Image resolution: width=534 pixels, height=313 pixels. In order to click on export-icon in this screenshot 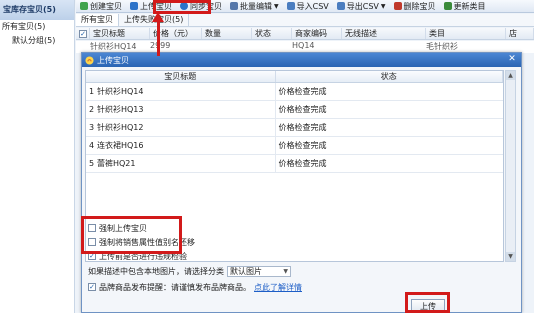, I will do `click(340, 6)`.